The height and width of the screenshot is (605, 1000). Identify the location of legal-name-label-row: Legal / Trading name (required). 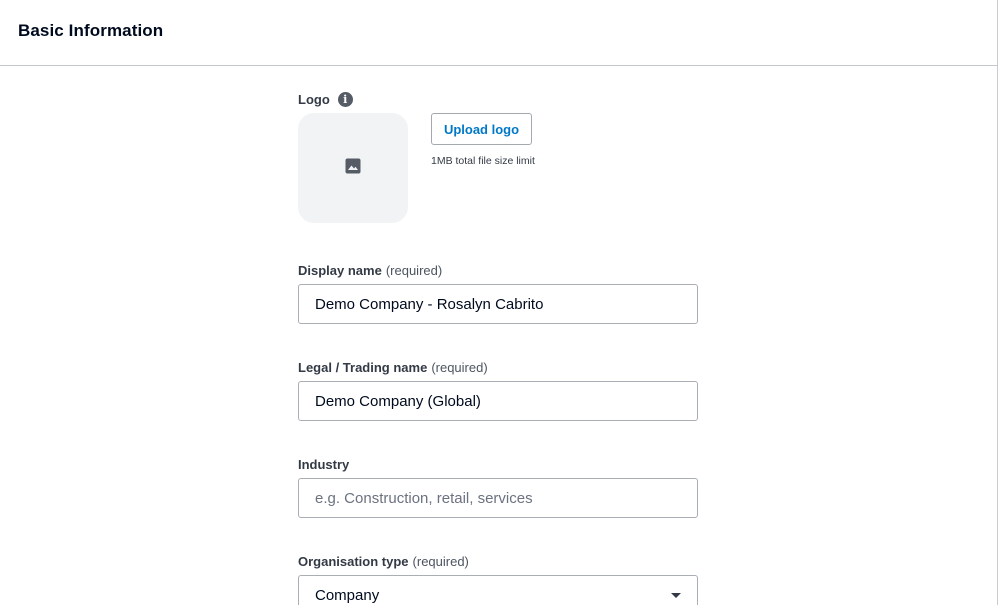
(498, 367).